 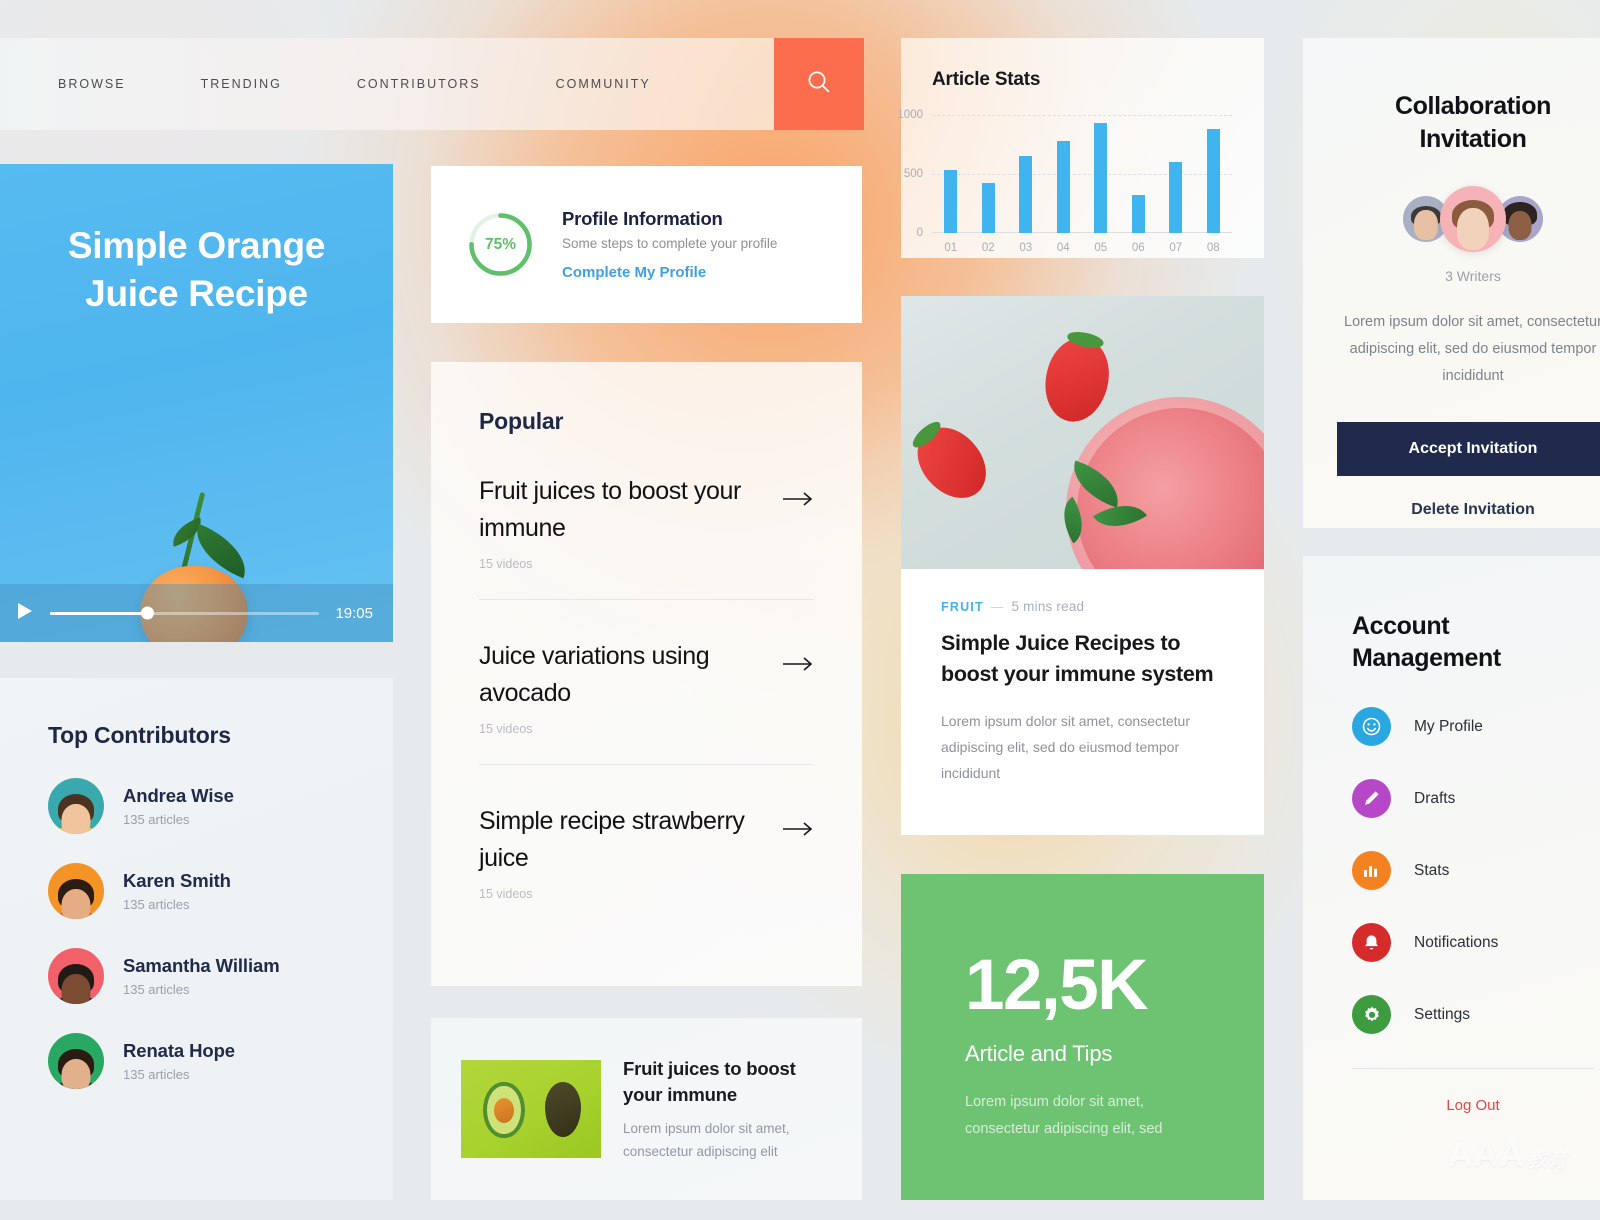 I want to click on x-axis-tick: 06, so click(x=1138, y=248).